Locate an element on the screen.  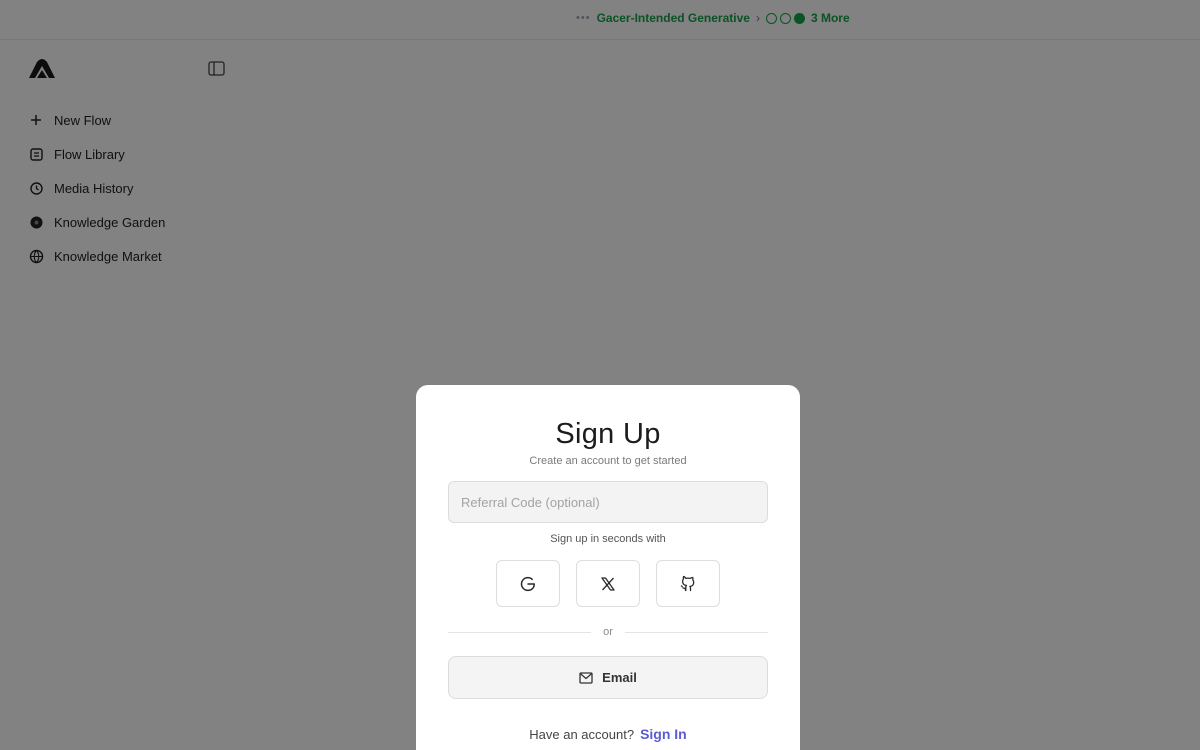
or-divider: or is located at coordinates (608, 632).